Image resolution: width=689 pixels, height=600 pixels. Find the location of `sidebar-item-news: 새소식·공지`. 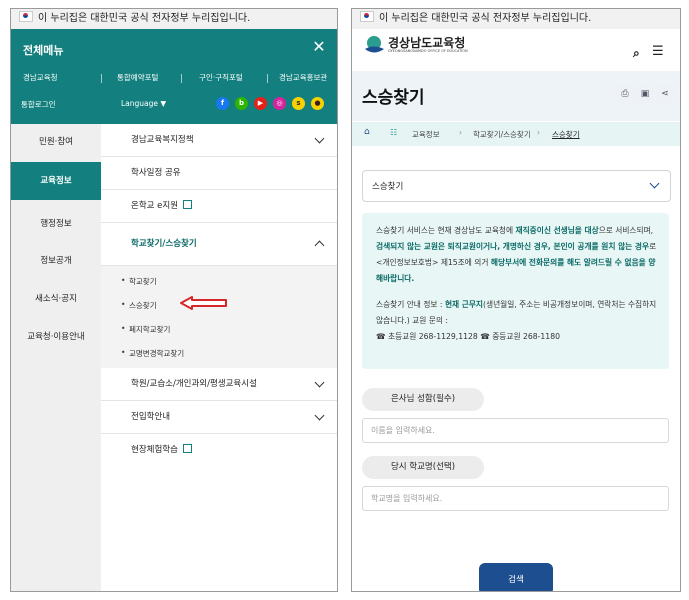

sidebar-item-news: 새소식·공지 is located at coordinates (56, 298).